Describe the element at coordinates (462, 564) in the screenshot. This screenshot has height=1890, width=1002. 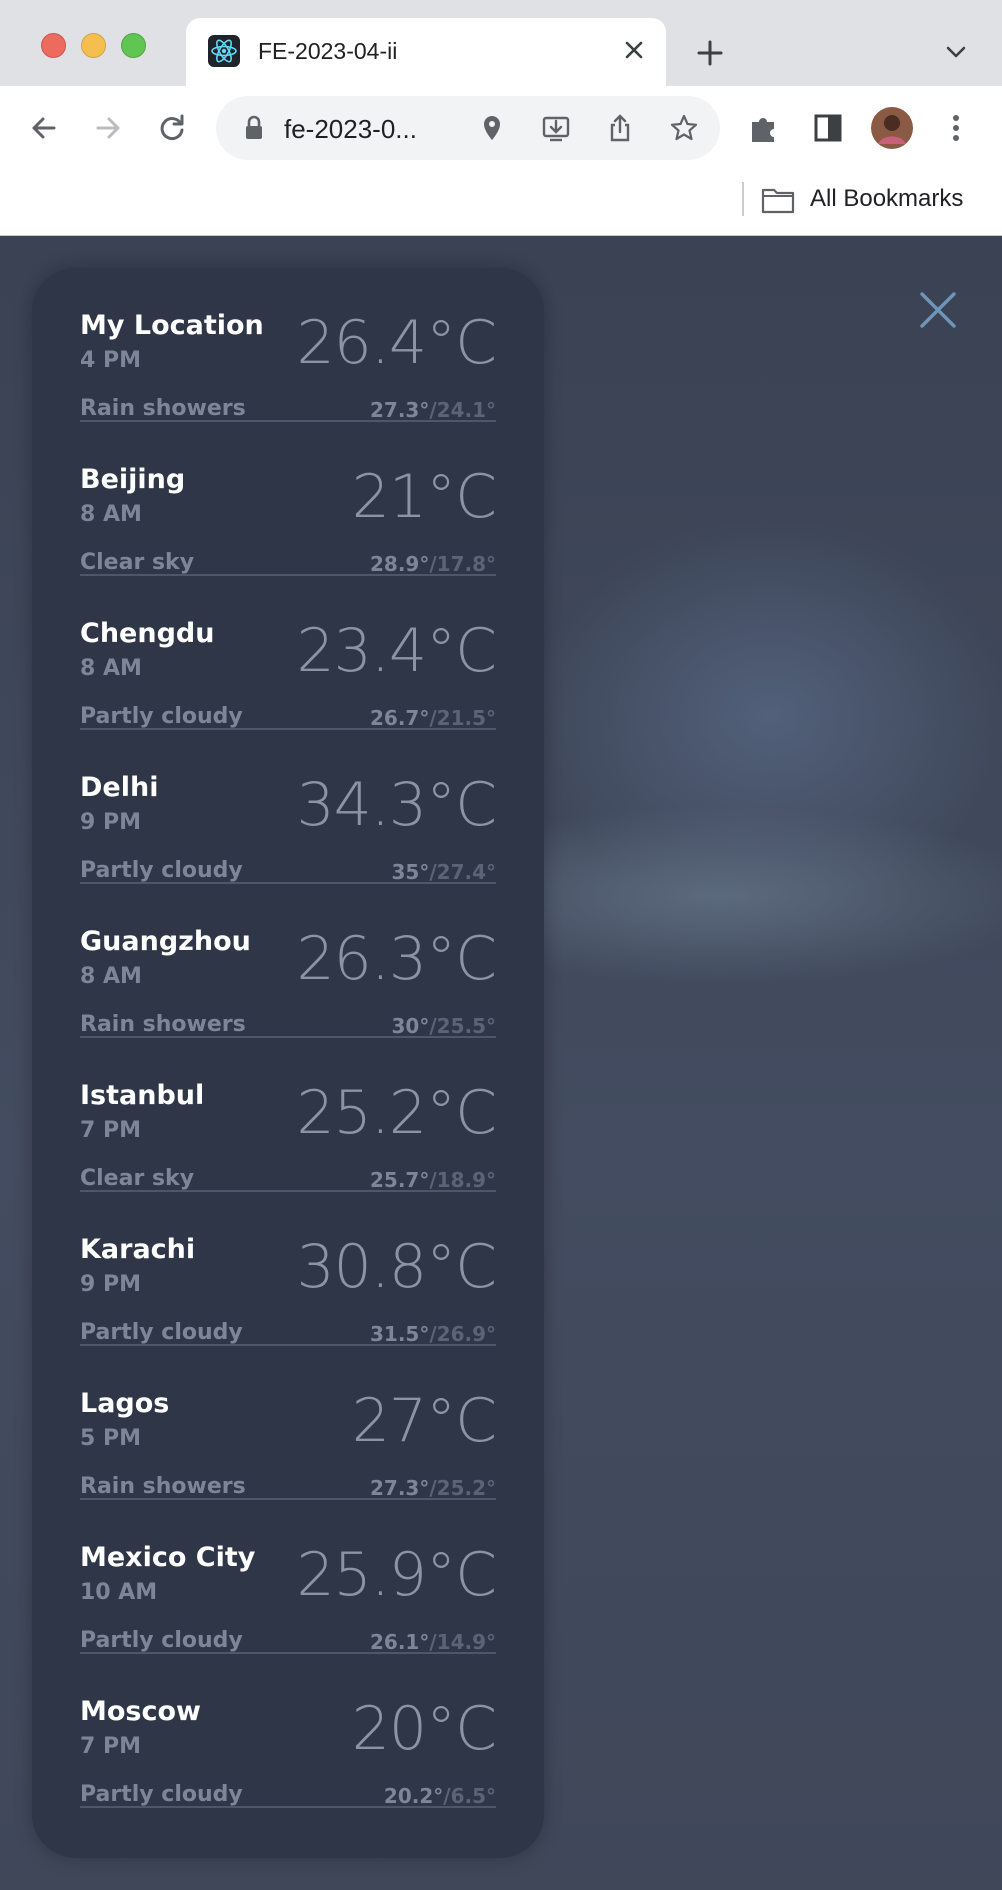
I see `city-low: /17.8°` at that location.